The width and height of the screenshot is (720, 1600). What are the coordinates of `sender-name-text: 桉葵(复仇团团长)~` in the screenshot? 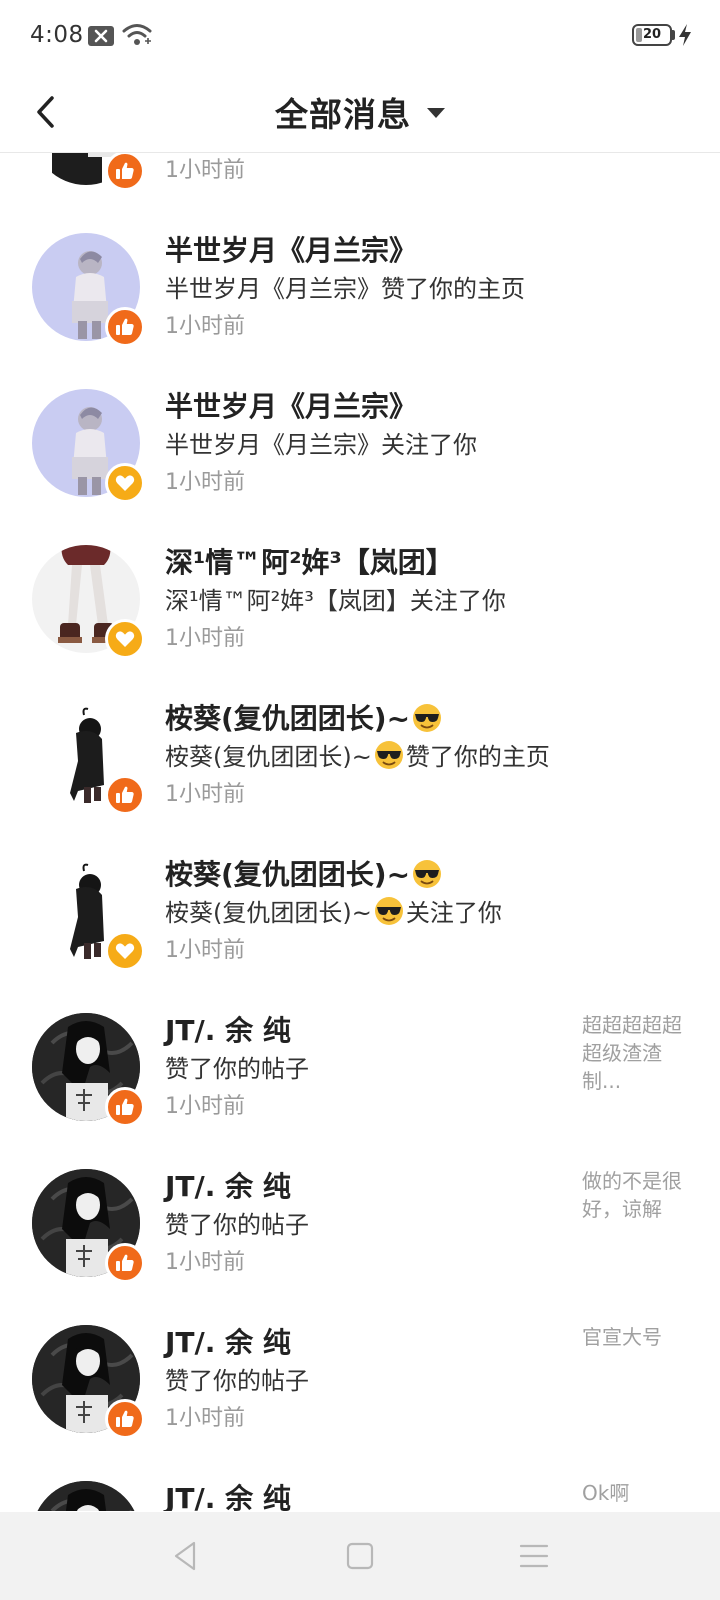 It's located at (288, 718).